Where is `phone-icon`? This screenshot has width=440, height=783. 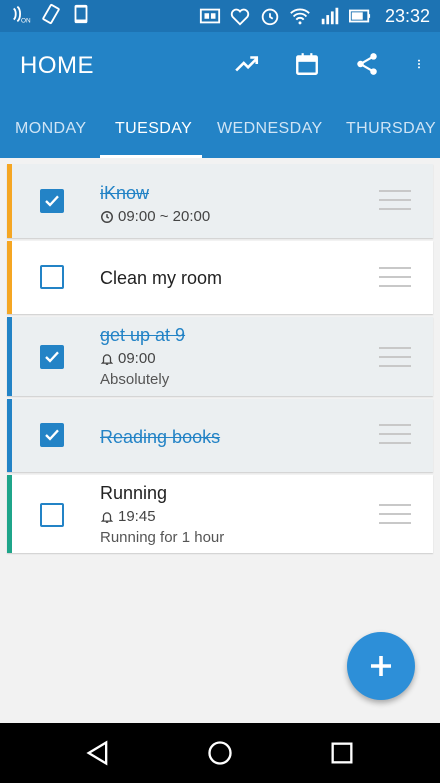 phone-icon is located at coordinates (81, 14).